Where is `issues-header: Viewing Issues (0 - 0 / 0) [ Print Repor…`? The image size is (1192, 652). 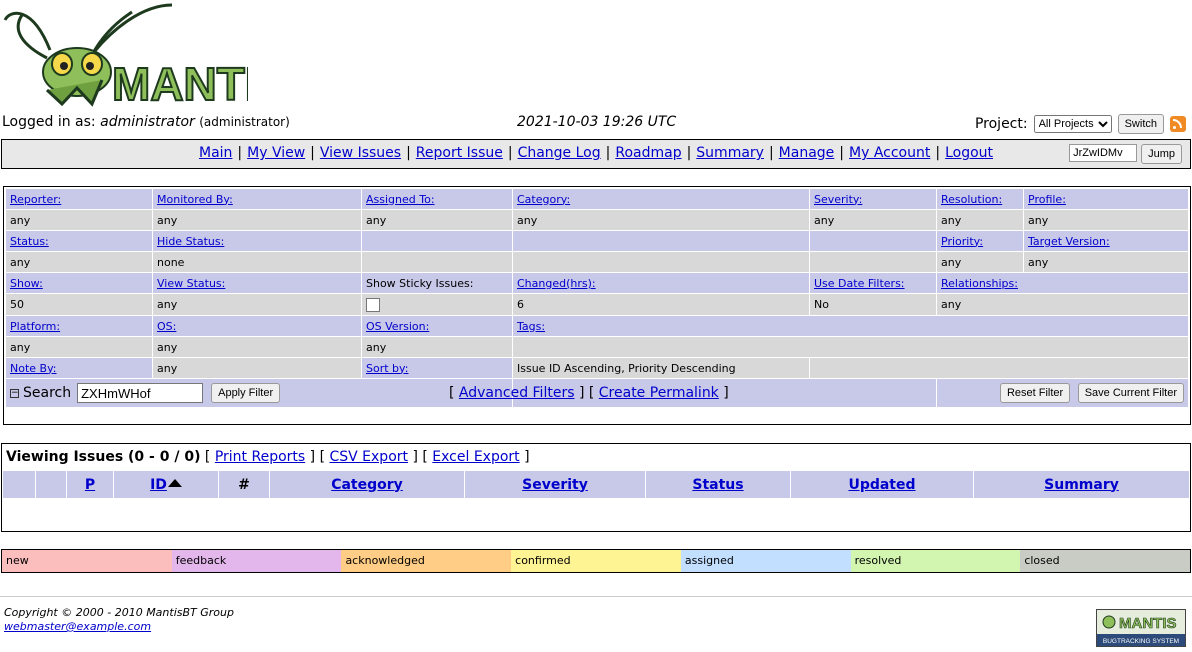
issues-header: Viewing Issues (0 - 0 / 0) [ Print Repor… is located at coordinates (268, 457).